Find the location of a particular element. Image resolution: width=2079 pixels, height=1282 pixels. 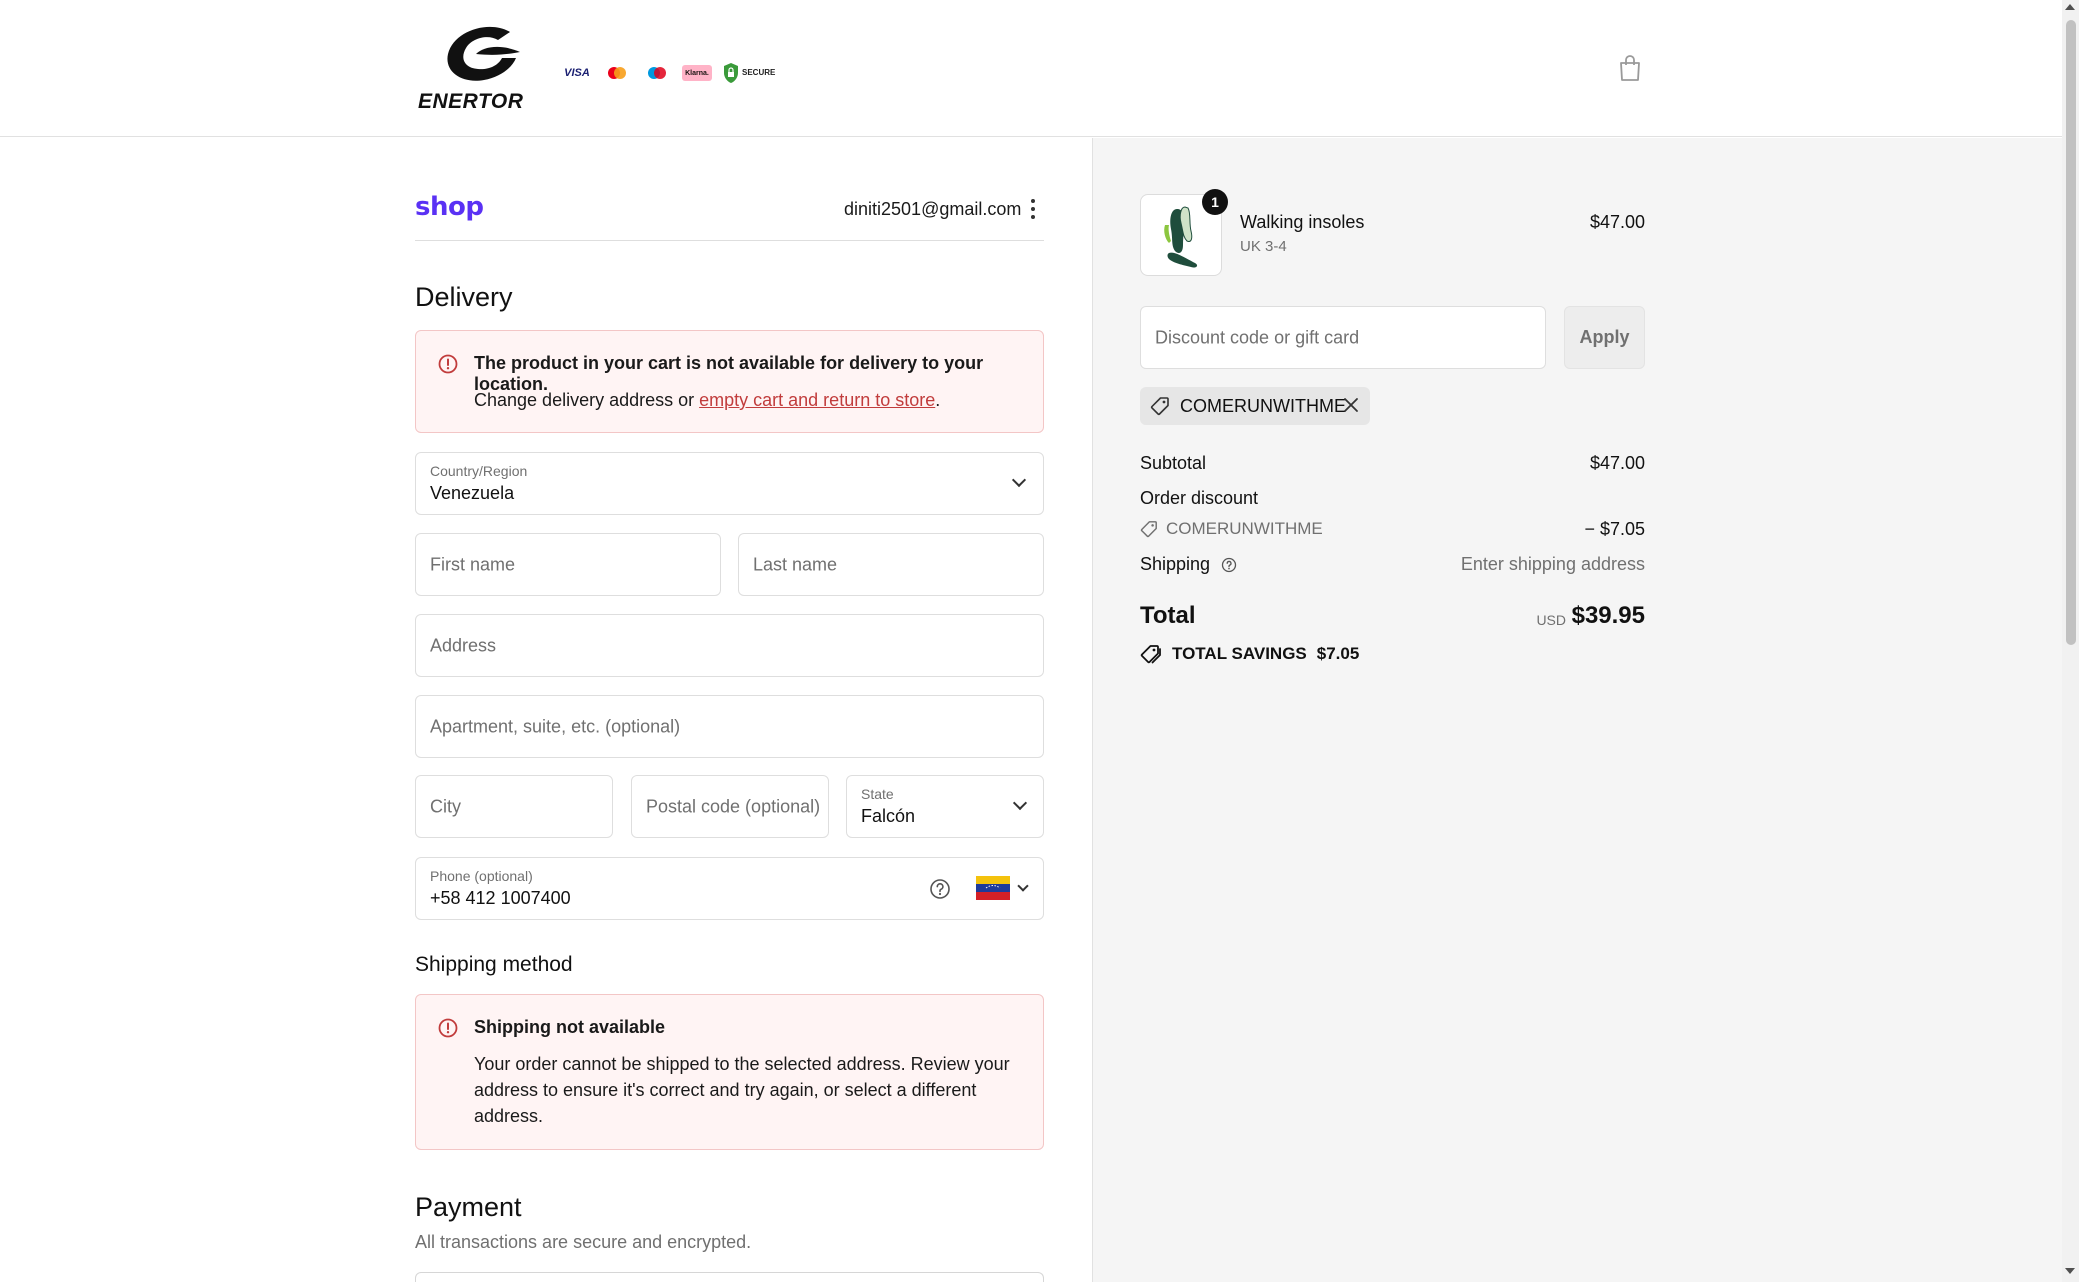

address-input: Address is located at coordinates (729, 645).